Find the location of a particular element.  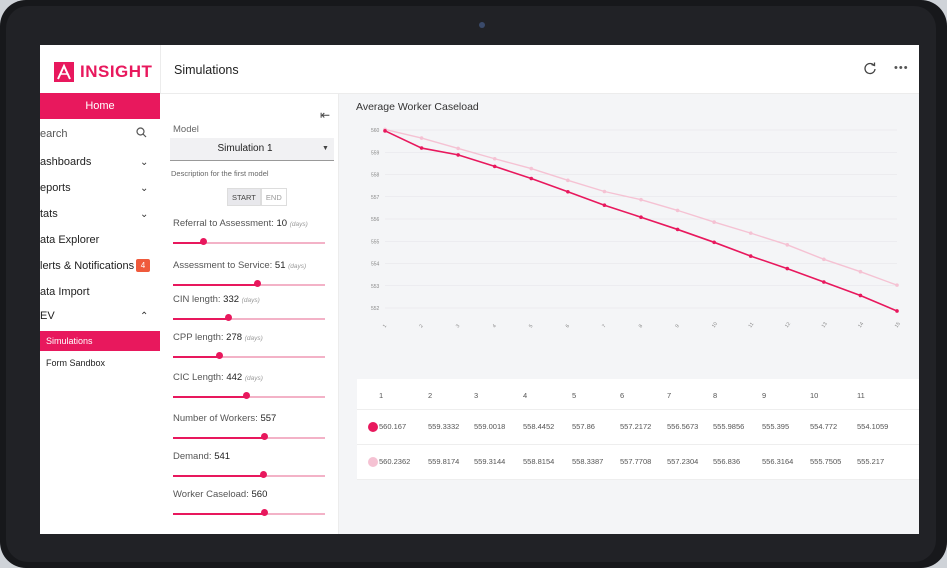

series-color-dot is located at coordinates (373, 427).